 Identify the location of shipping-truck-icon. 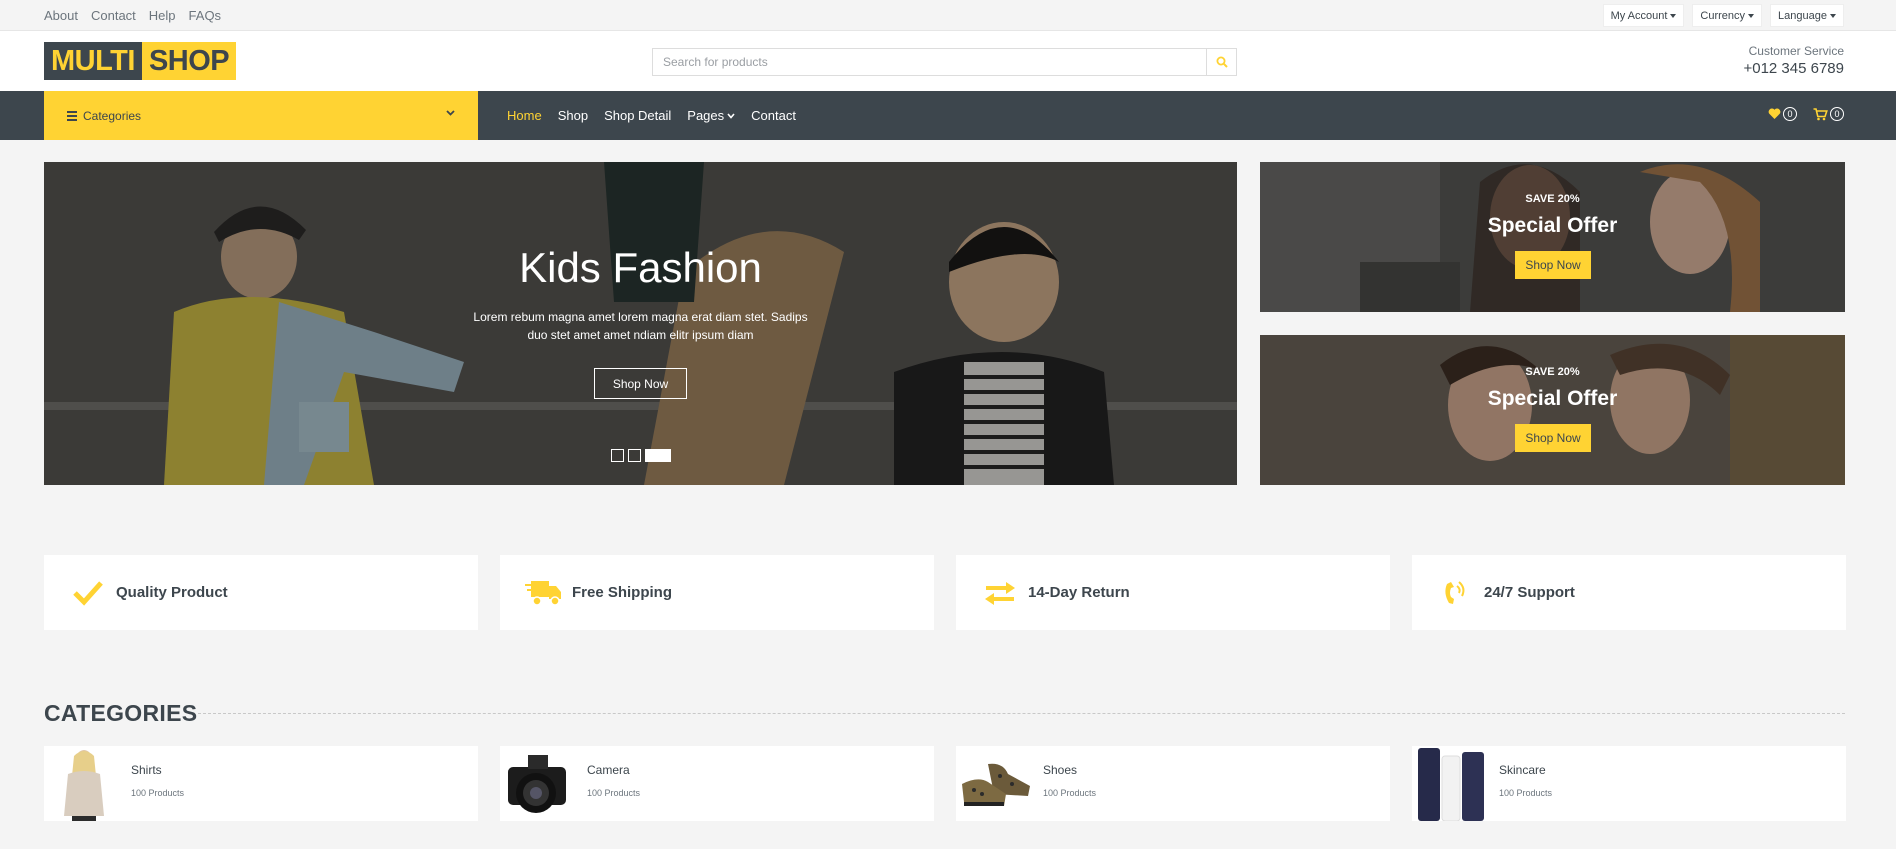
(544, 593).